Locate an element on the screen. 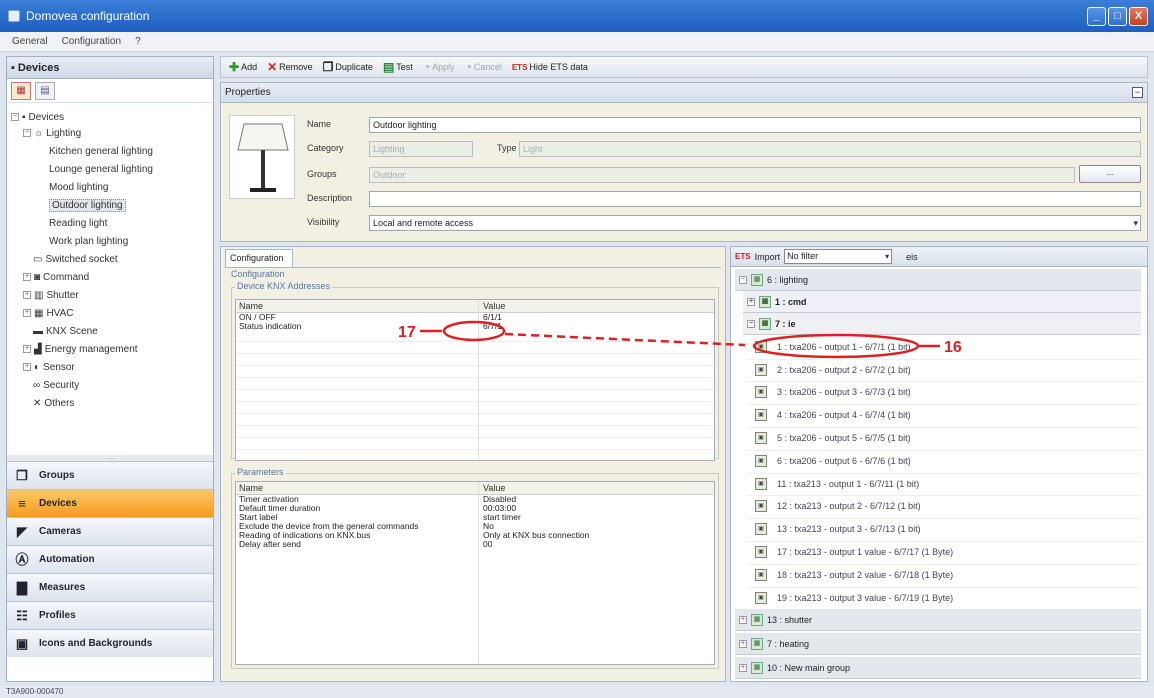 The width and height of the screenshot is (1154, 698). test-button: ▤ Test is located at coordinates (398, 67).